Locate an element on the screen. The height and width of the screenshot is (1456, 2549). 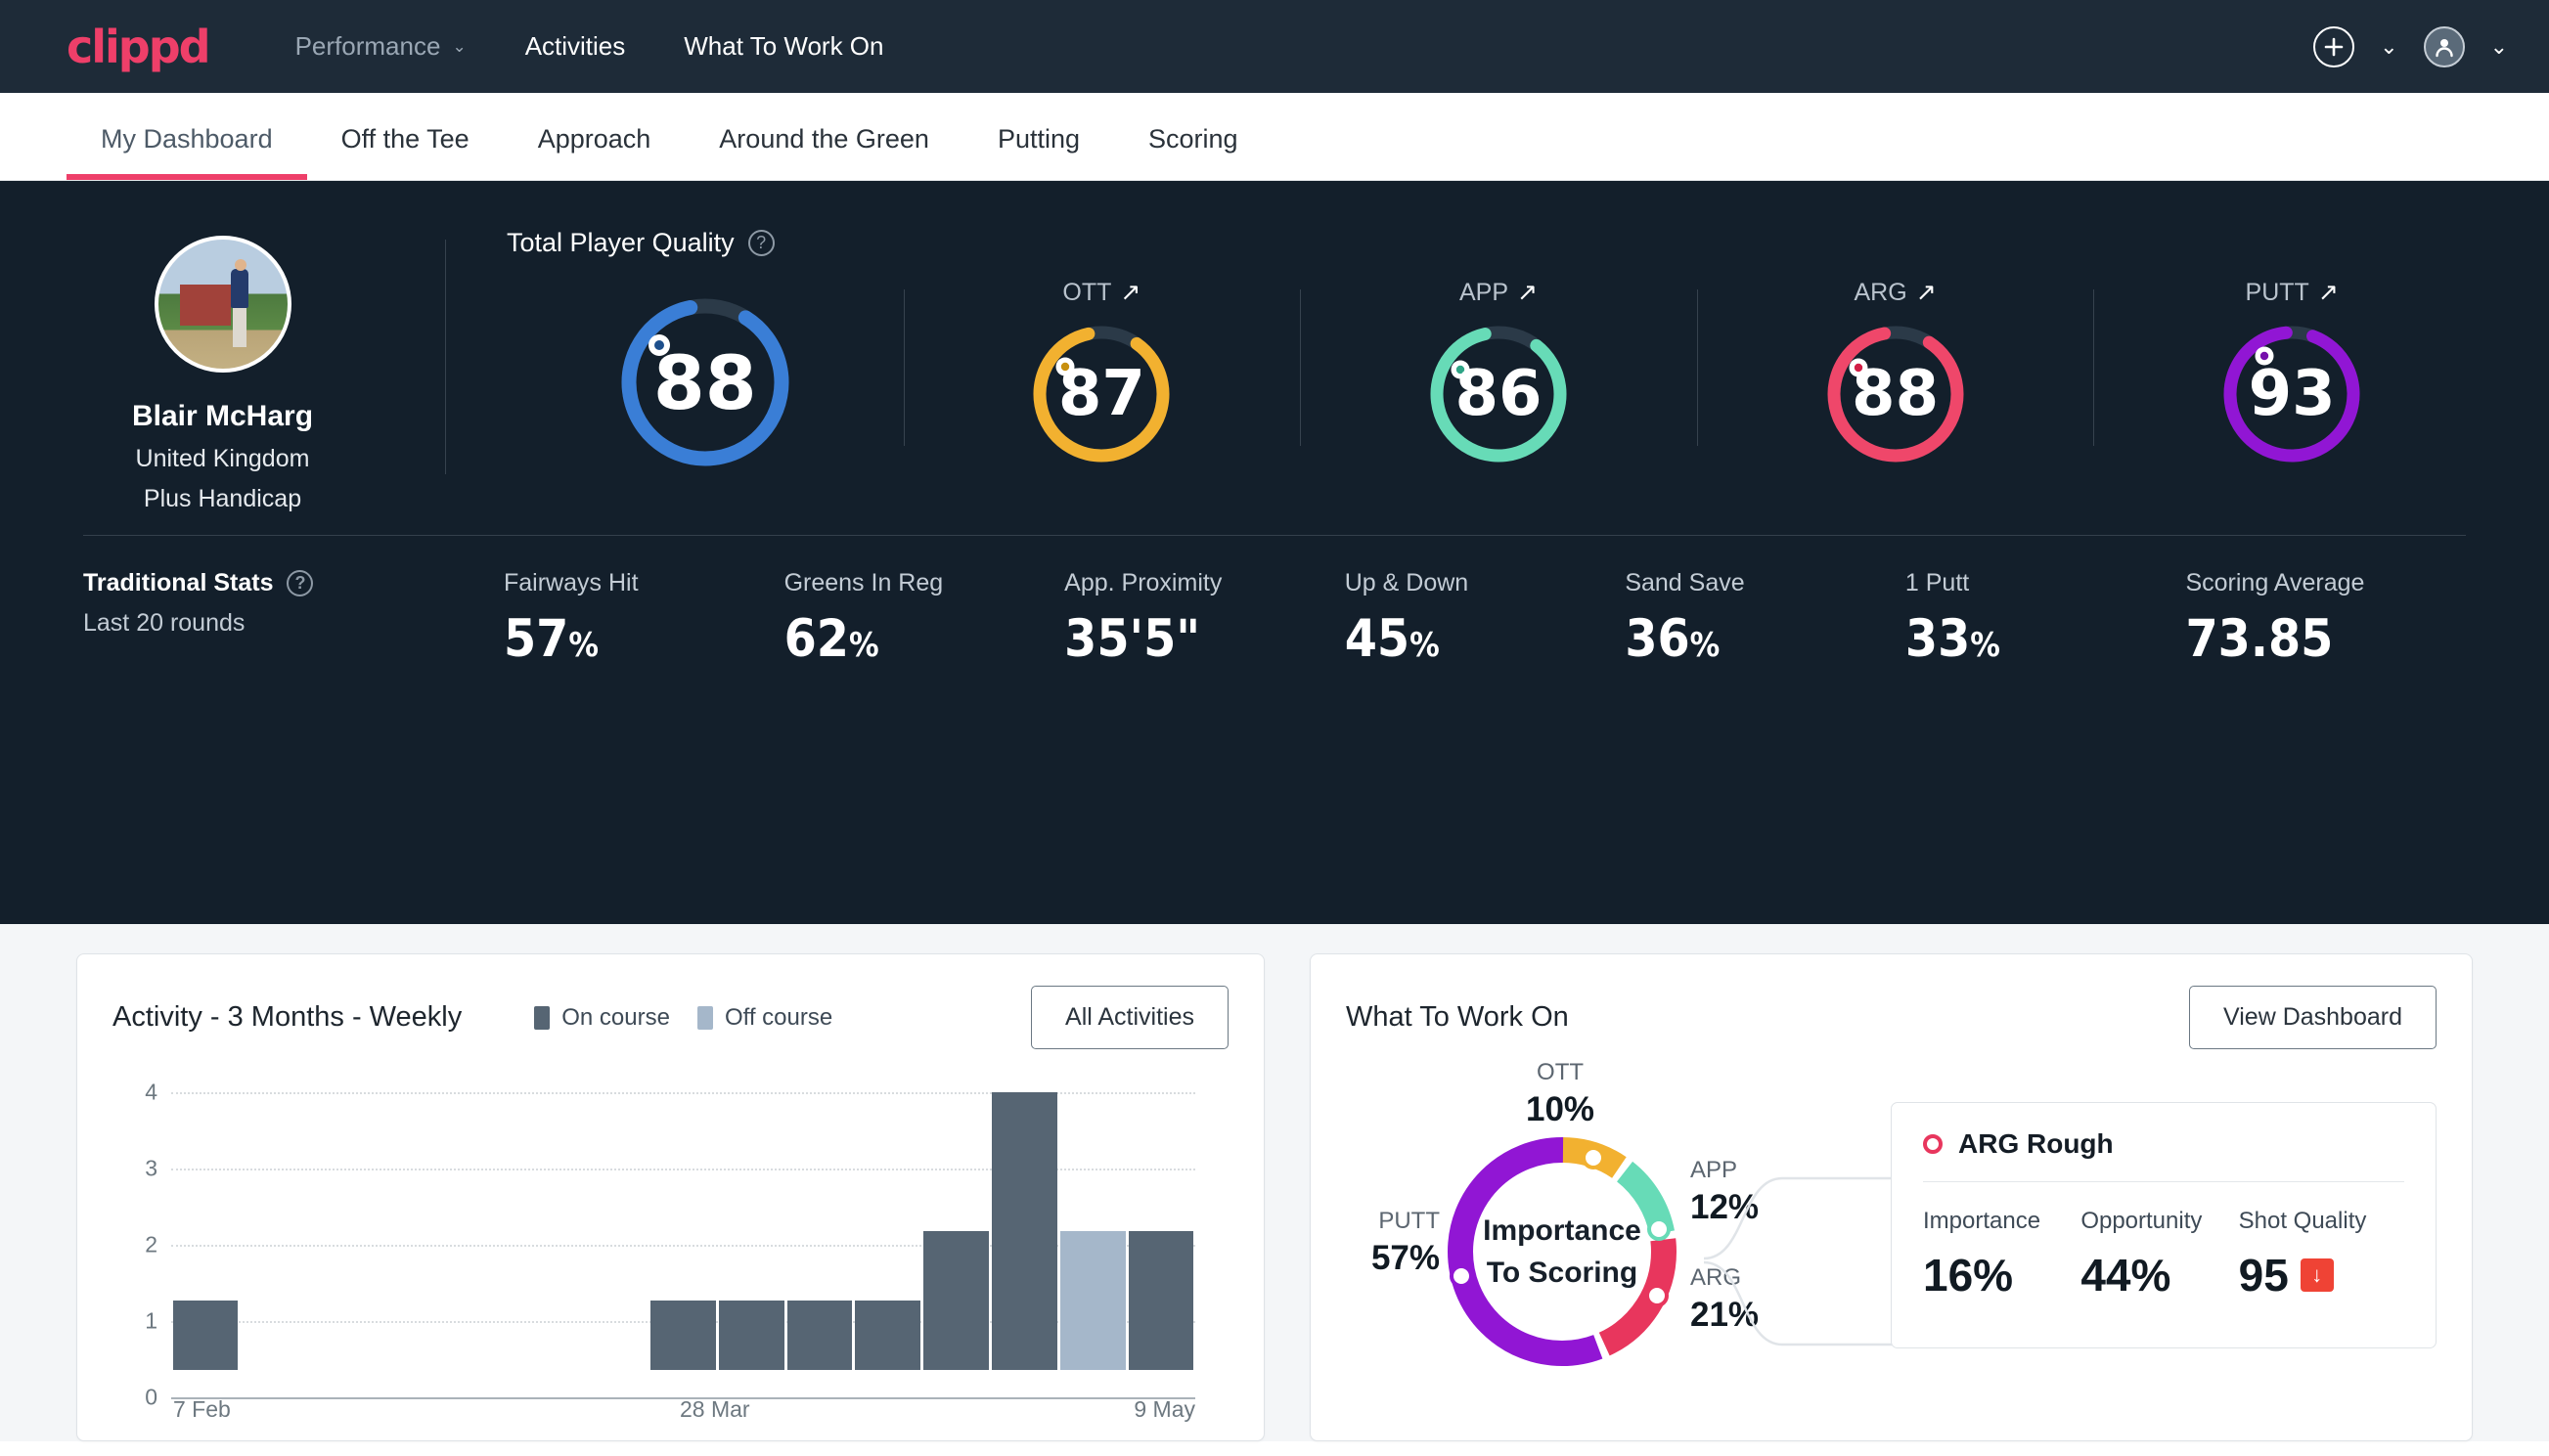
quality-ring-app-label: APP ↗ is located at coordinates (1499, 292).